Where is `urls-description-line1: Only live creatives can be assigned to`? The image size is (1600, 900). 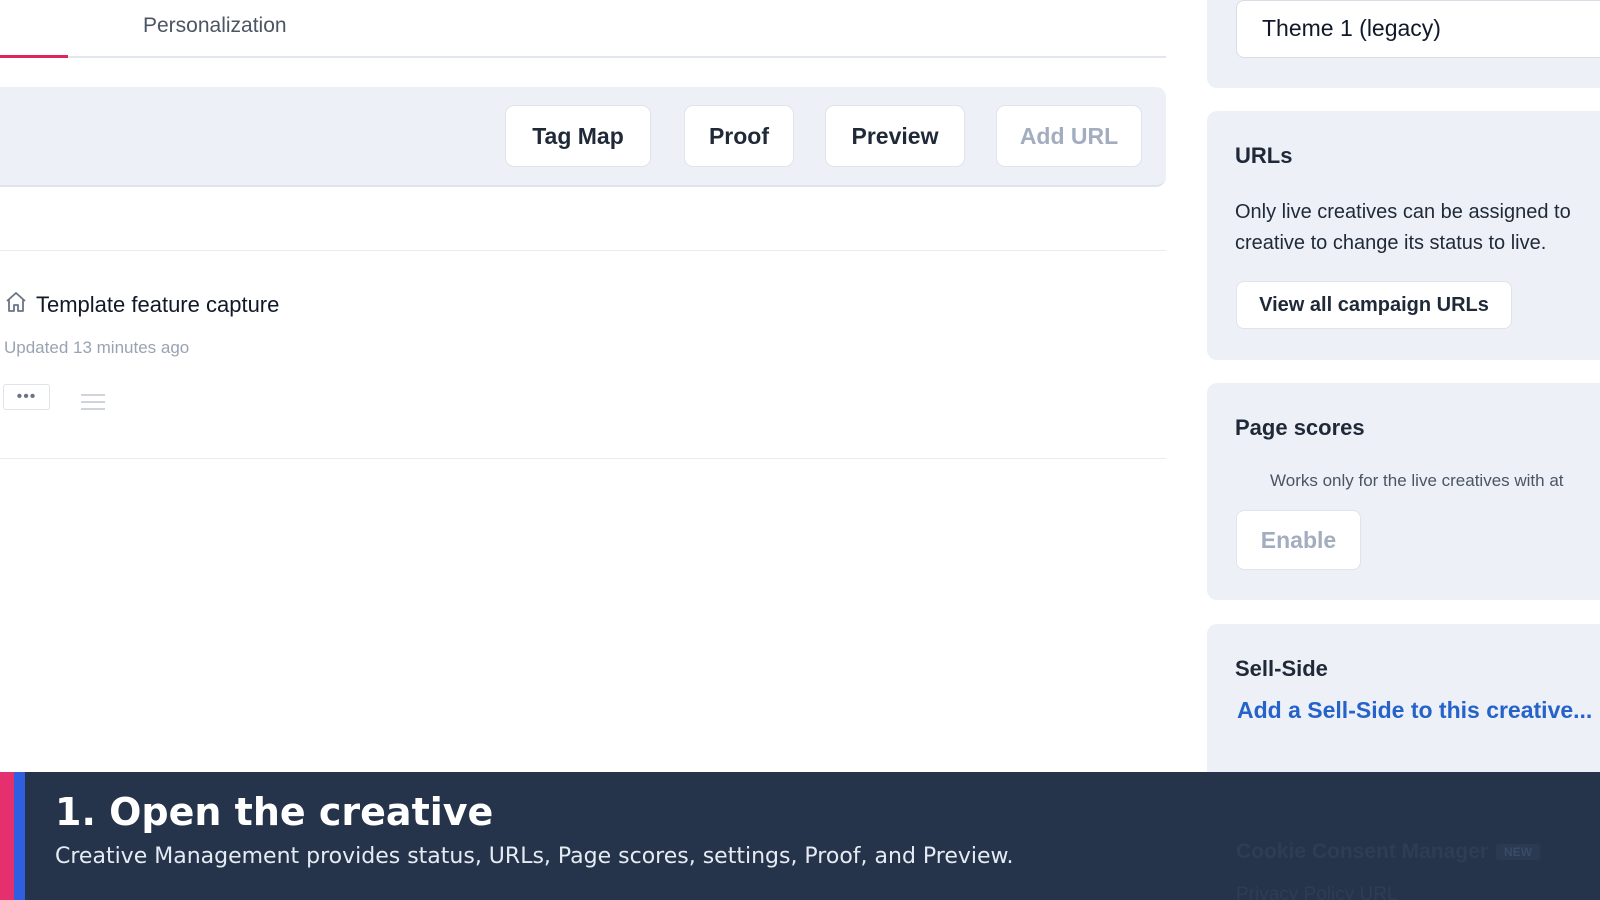
urls-description-line1: Only live creatives can be assigned to is located at coordinates (1403, 212).